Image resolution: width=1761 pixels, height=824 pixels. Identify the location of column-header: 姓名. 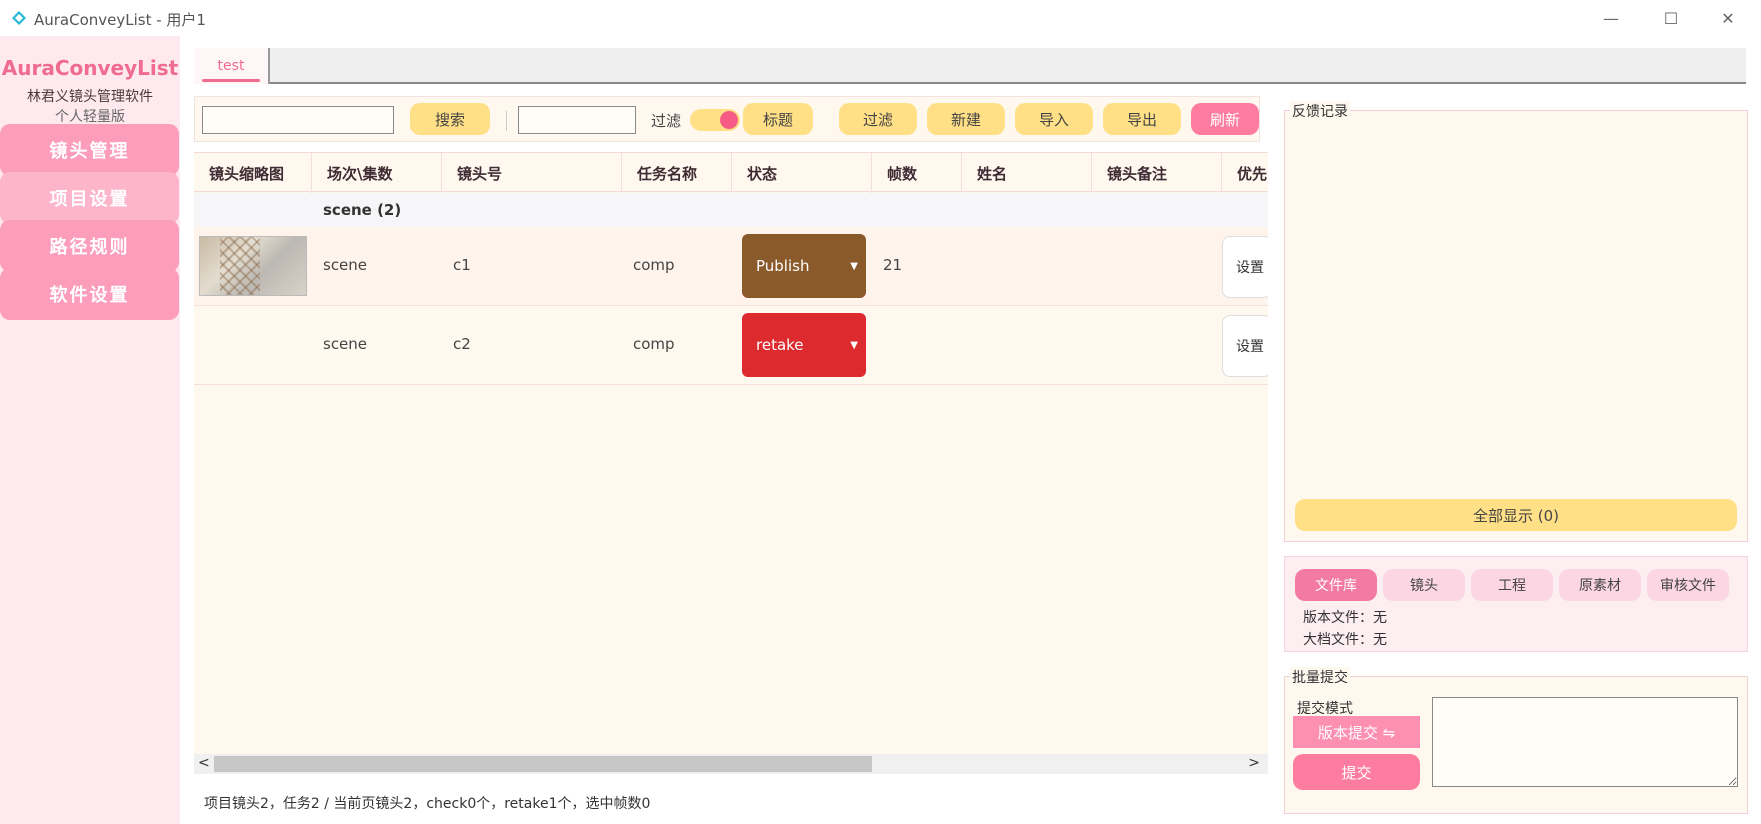
(1027, 173).